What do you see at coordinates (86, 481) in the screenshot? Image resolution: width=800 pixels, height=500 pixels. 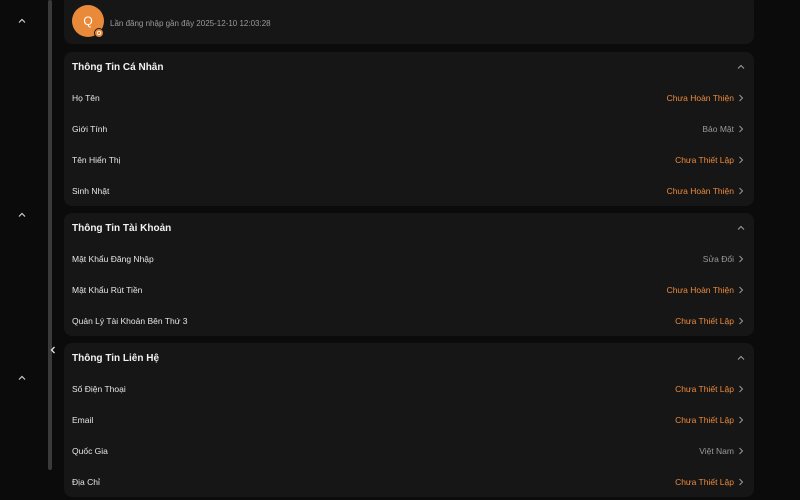 I see `row-label: Địa Chỉ` at bounding box center [86, 481].